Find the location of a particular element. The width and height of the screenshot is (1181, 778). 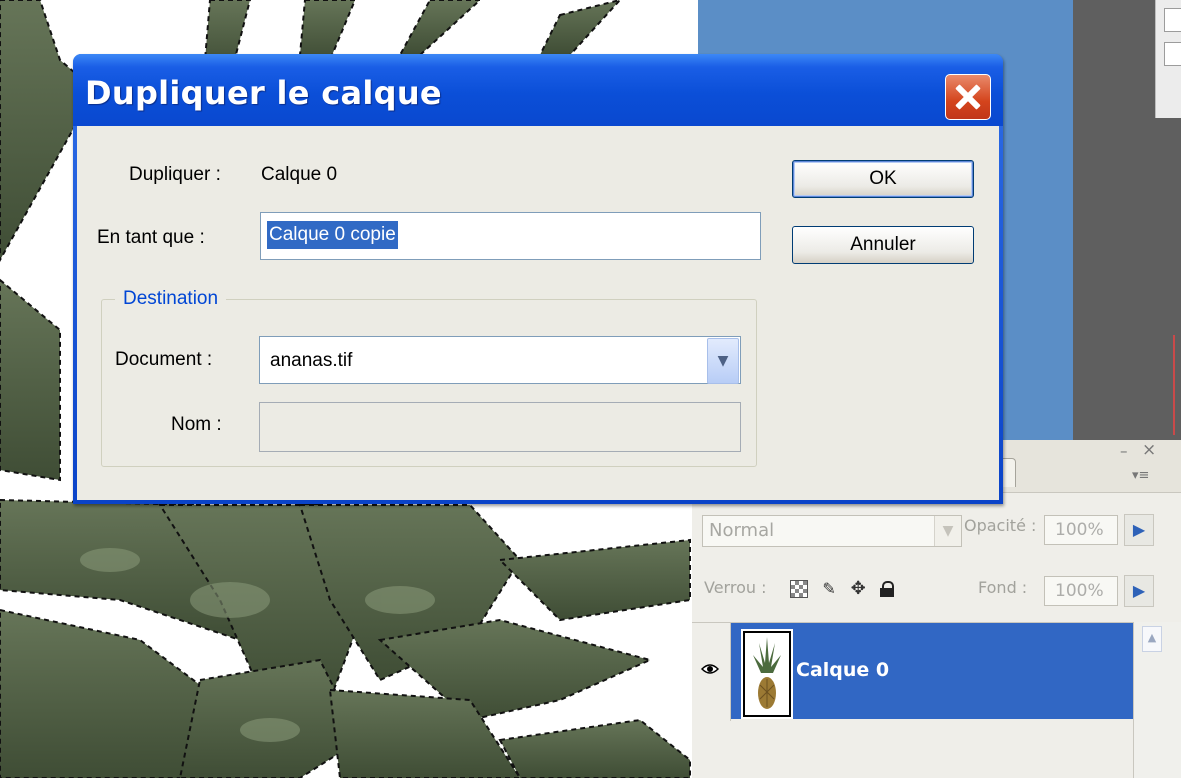

opacity-arrow-icon: ▶ is located at coordinates (1139, 530).